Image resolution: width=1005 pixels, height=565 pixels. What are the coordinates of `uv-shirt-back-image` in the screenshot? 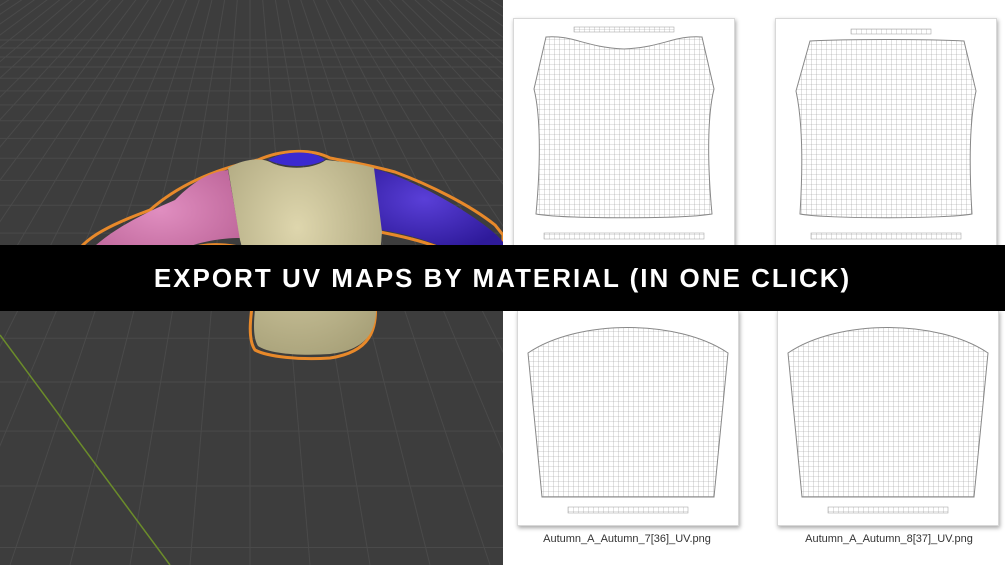 It's located at (886, 134).